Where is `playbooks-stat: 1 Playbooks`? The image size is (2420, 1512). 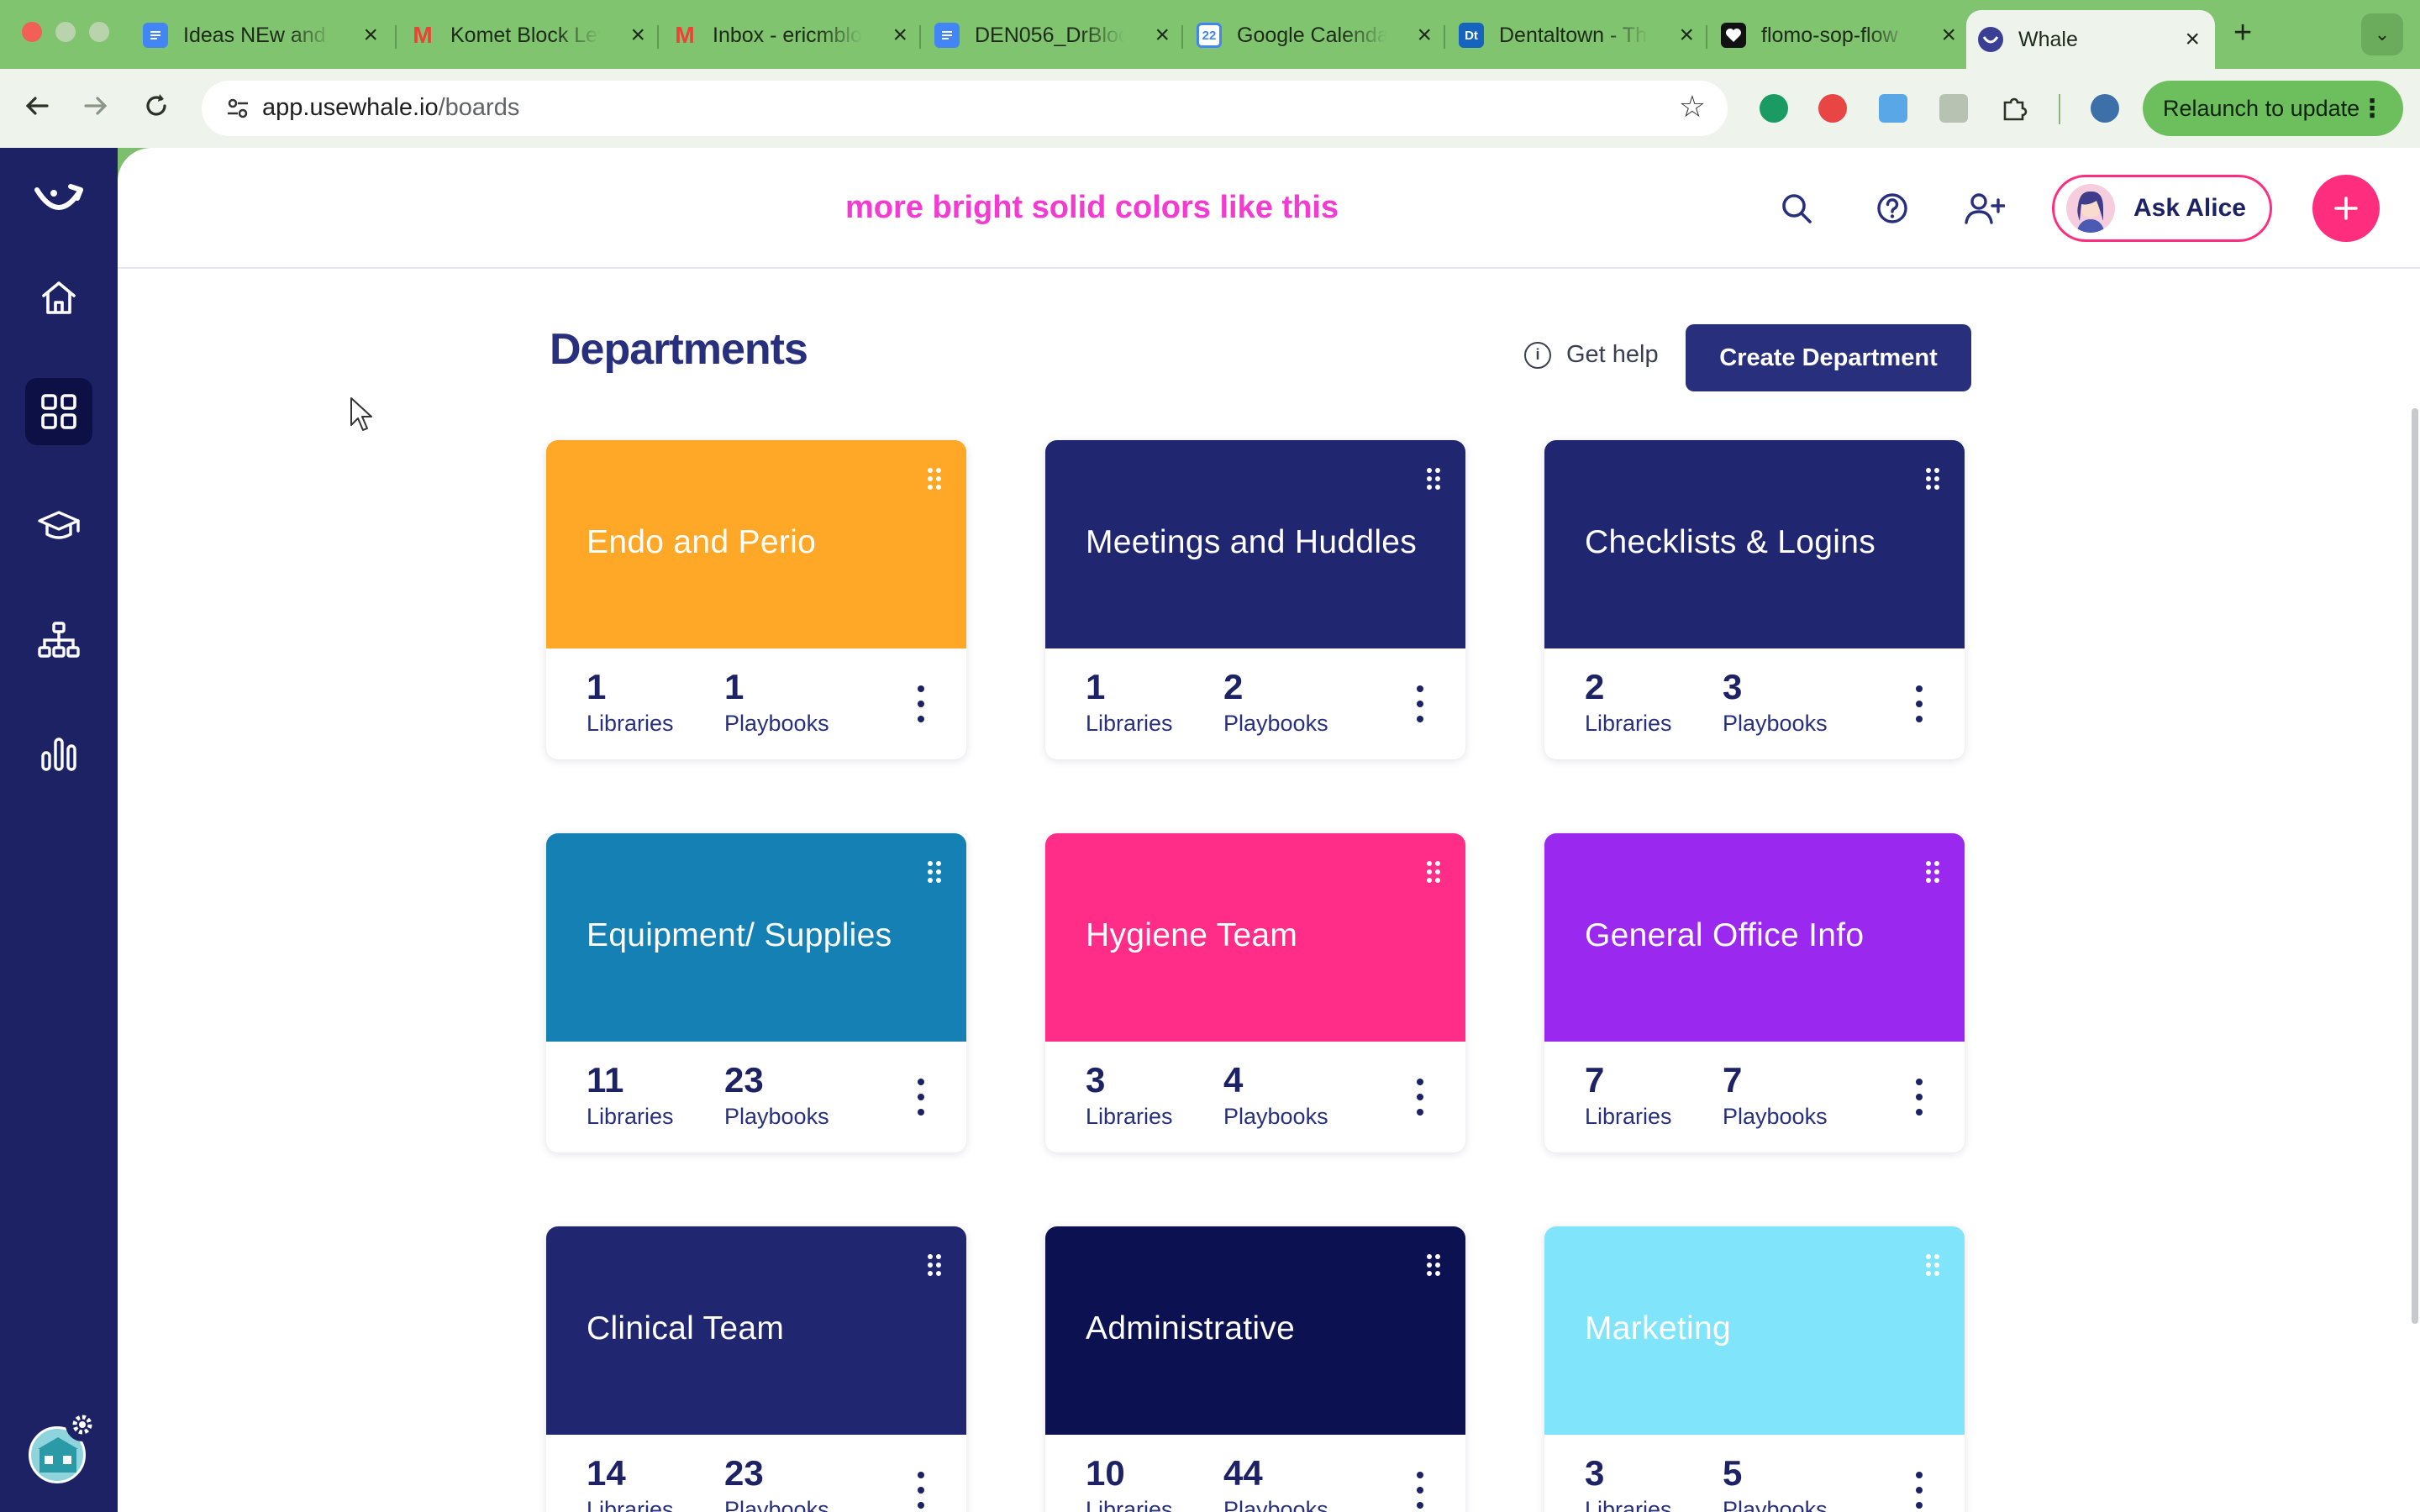
playbooks-stat: 1 Playbooks is located at coordinates (777, 702).